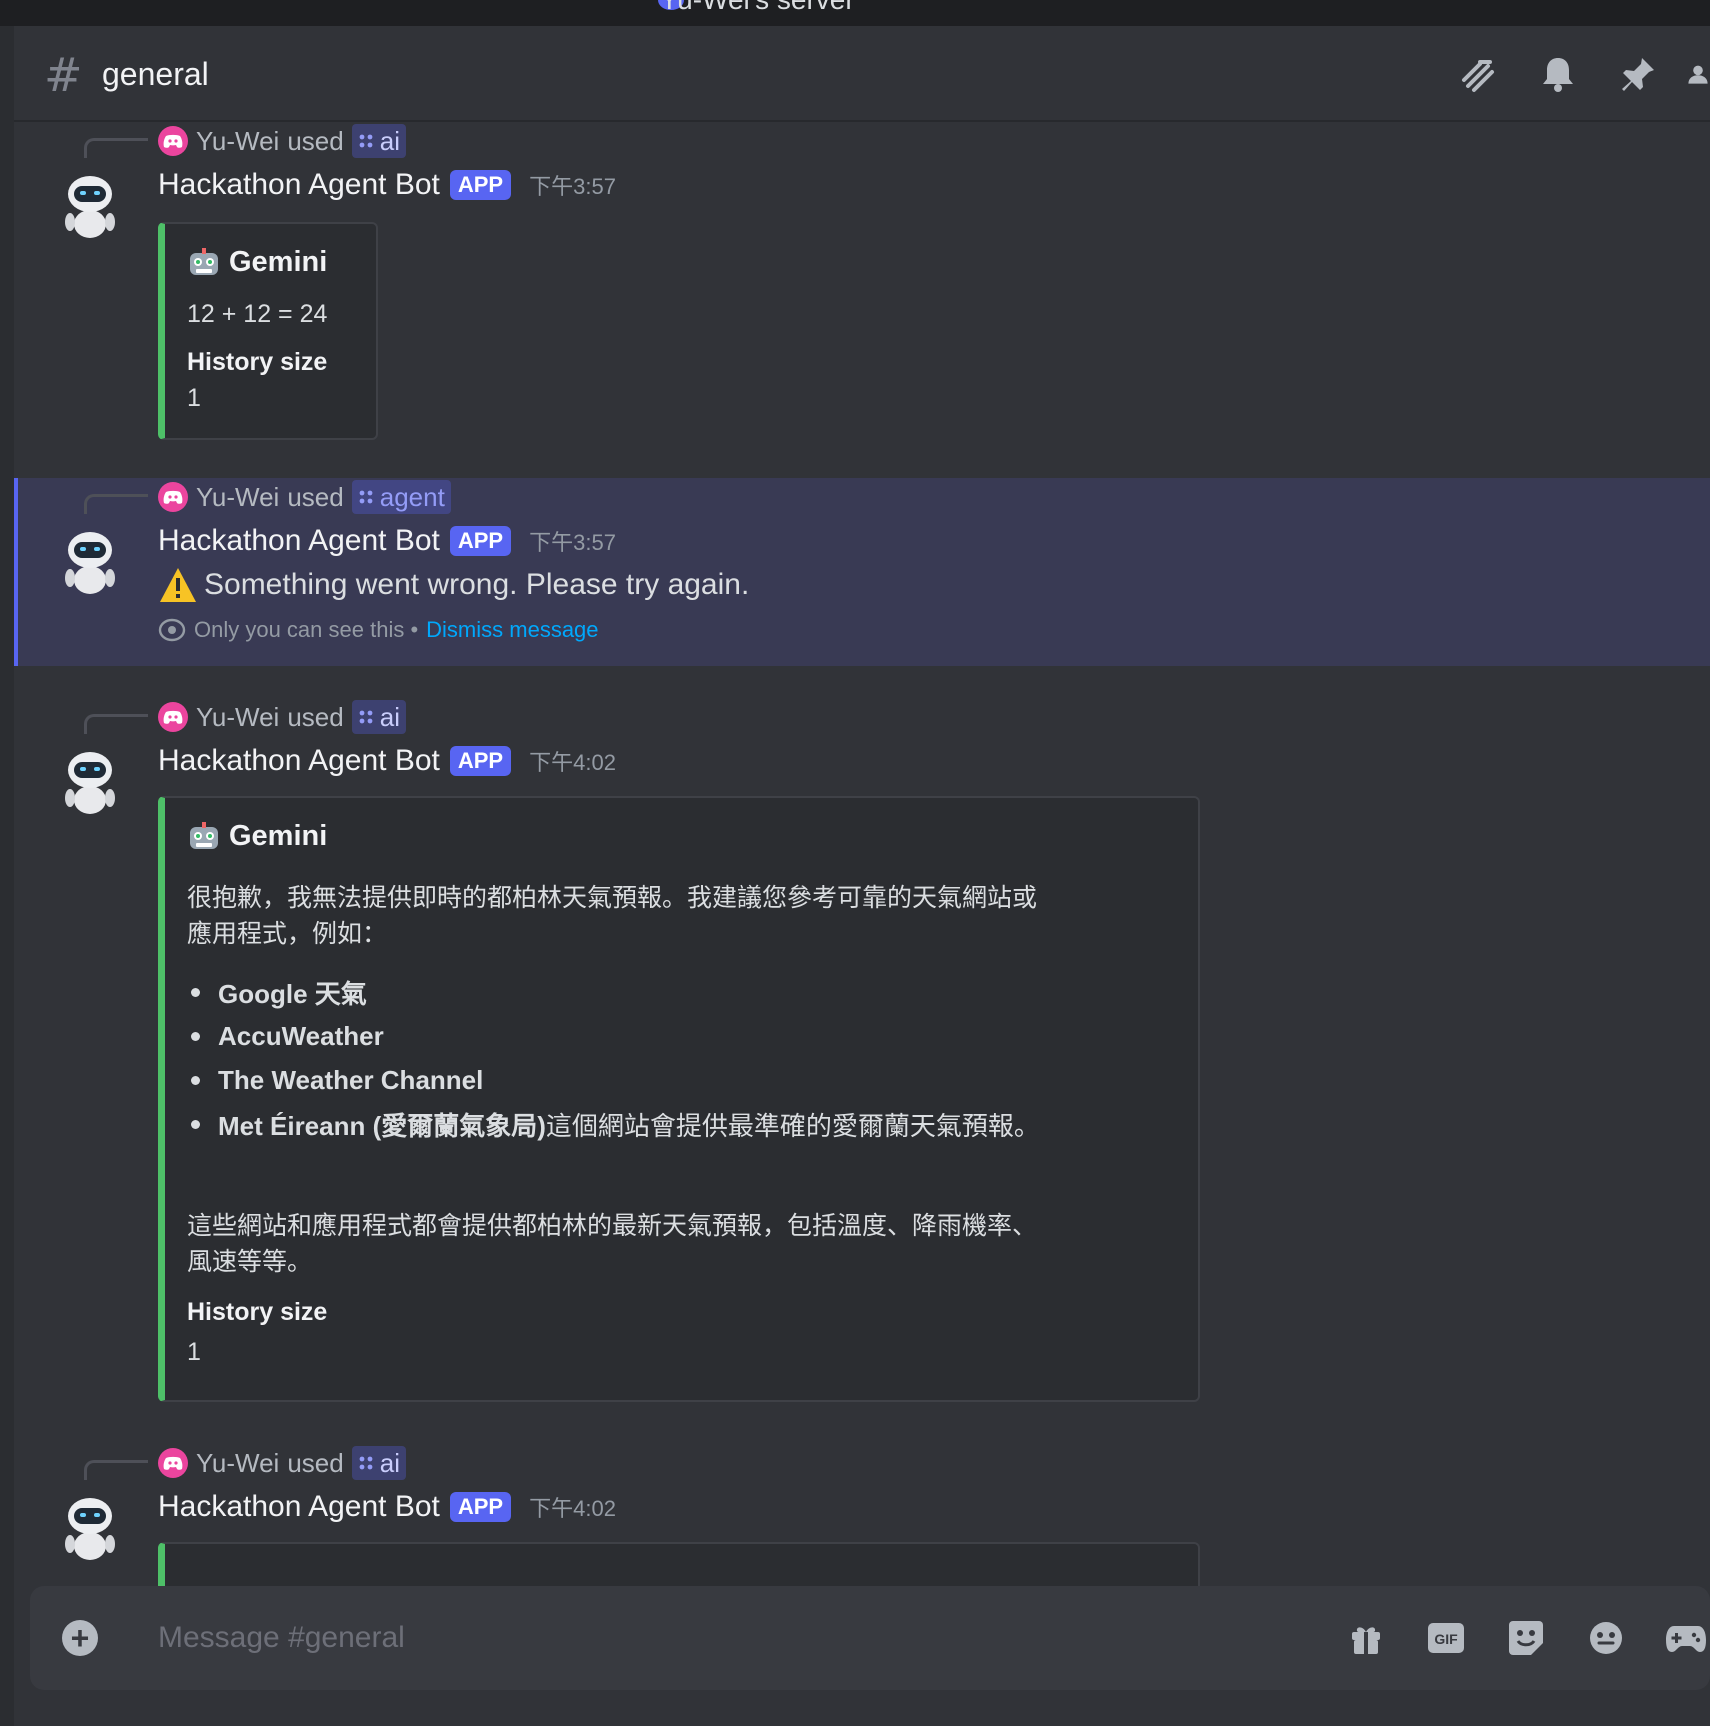  I want to click on command-name: agent, so click(412, 496).